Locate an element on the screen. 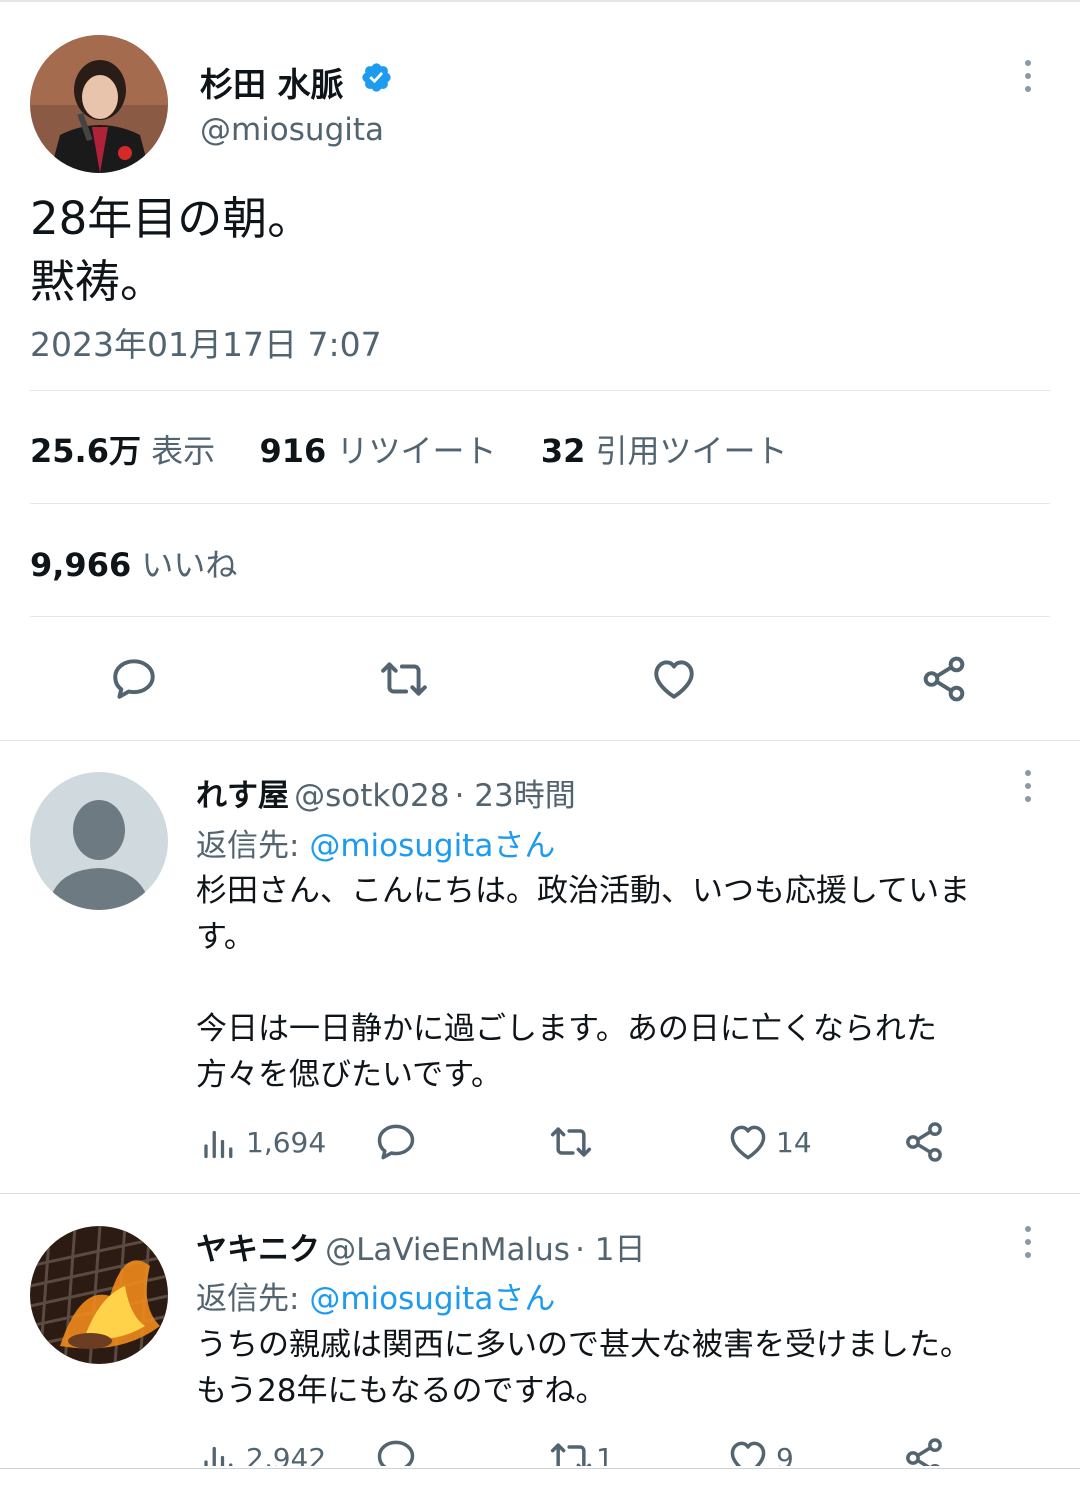 The image size is (1080, 1507). reply-header: れす屋 @sotk028 · 23時間 is located at coordinates (386, 792).